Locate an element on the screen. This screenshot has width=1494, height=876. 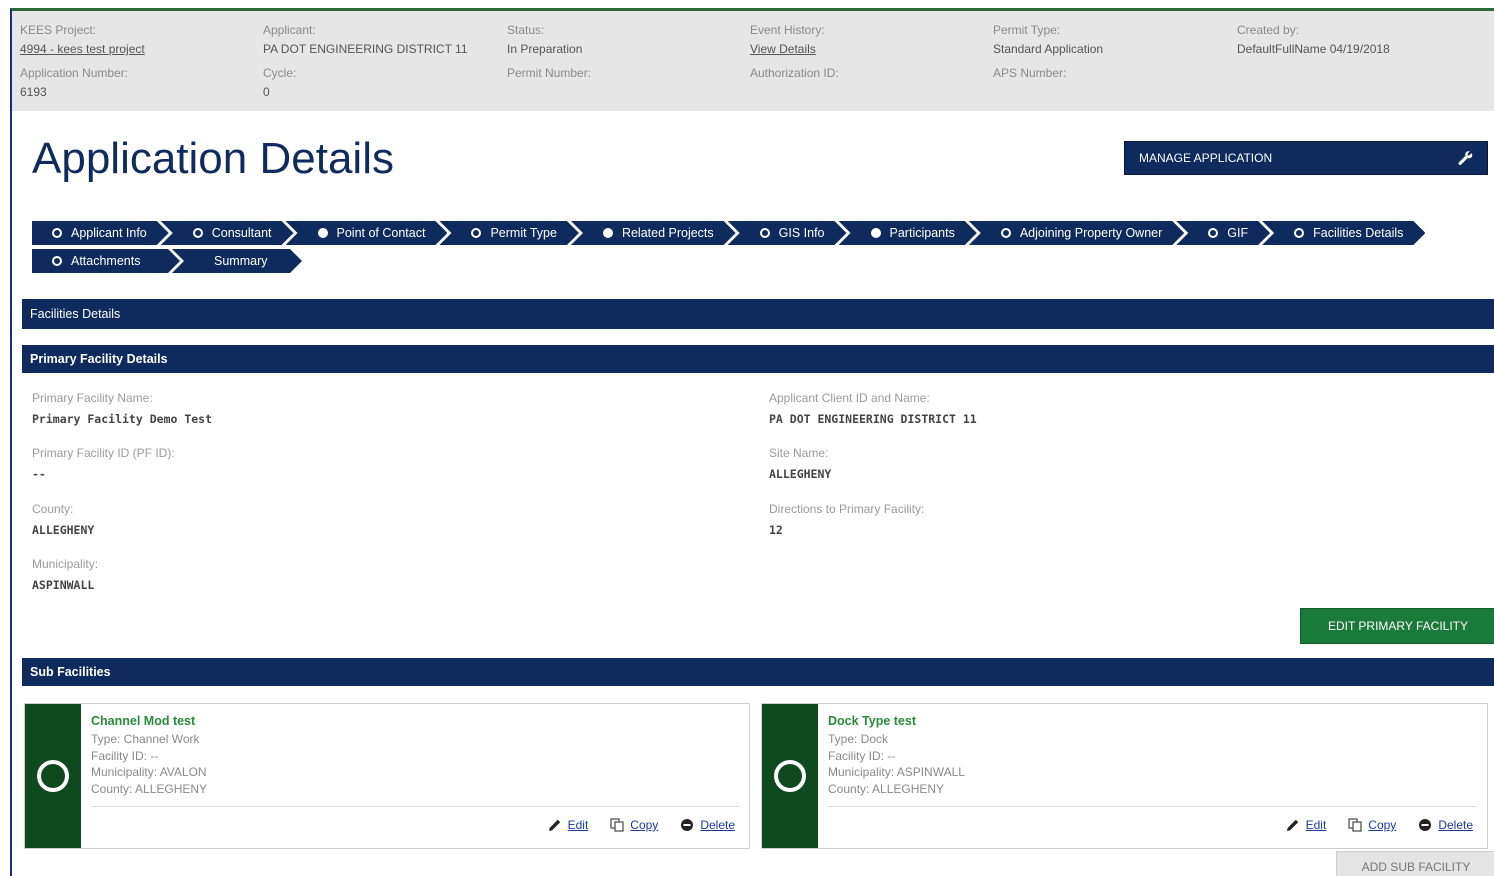
primary-facility-name-value: Primary Facility Demo Test is located at coordinates (122, 419).